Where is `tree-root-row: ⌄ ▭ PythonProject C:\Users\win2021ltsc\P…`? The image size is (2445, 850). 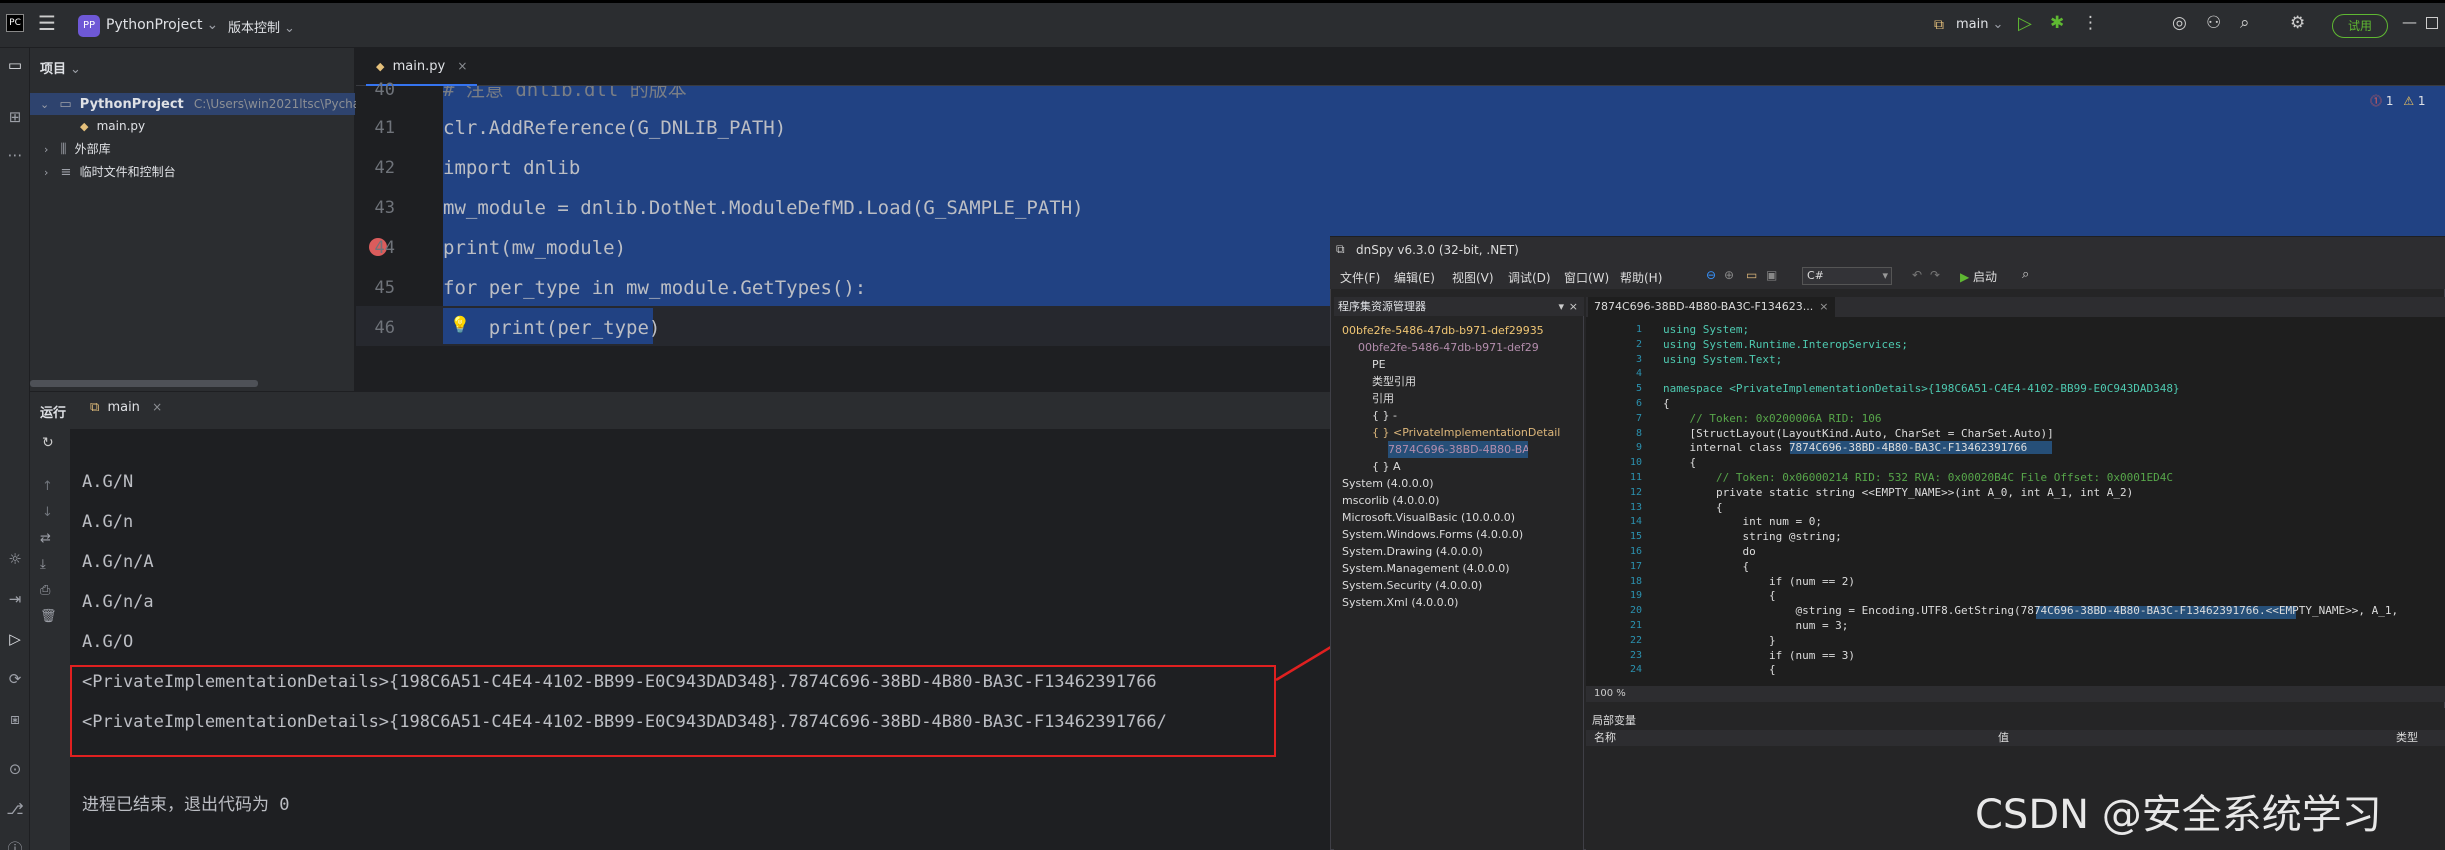 tree-root-row: ⌄ ▭ PythonProject C:\Users\win2021ltsc\P… is located at coordinates (207, 104).